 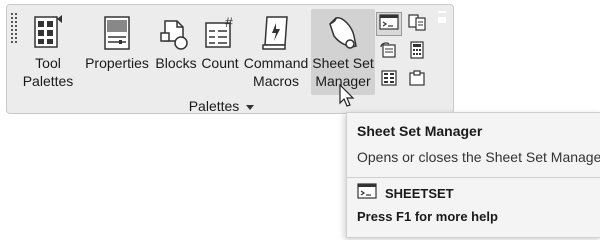 What do you see at coordinates (220, 33) in the screenshot?
I see `count-icon: #` at bounding box center [220, 33].